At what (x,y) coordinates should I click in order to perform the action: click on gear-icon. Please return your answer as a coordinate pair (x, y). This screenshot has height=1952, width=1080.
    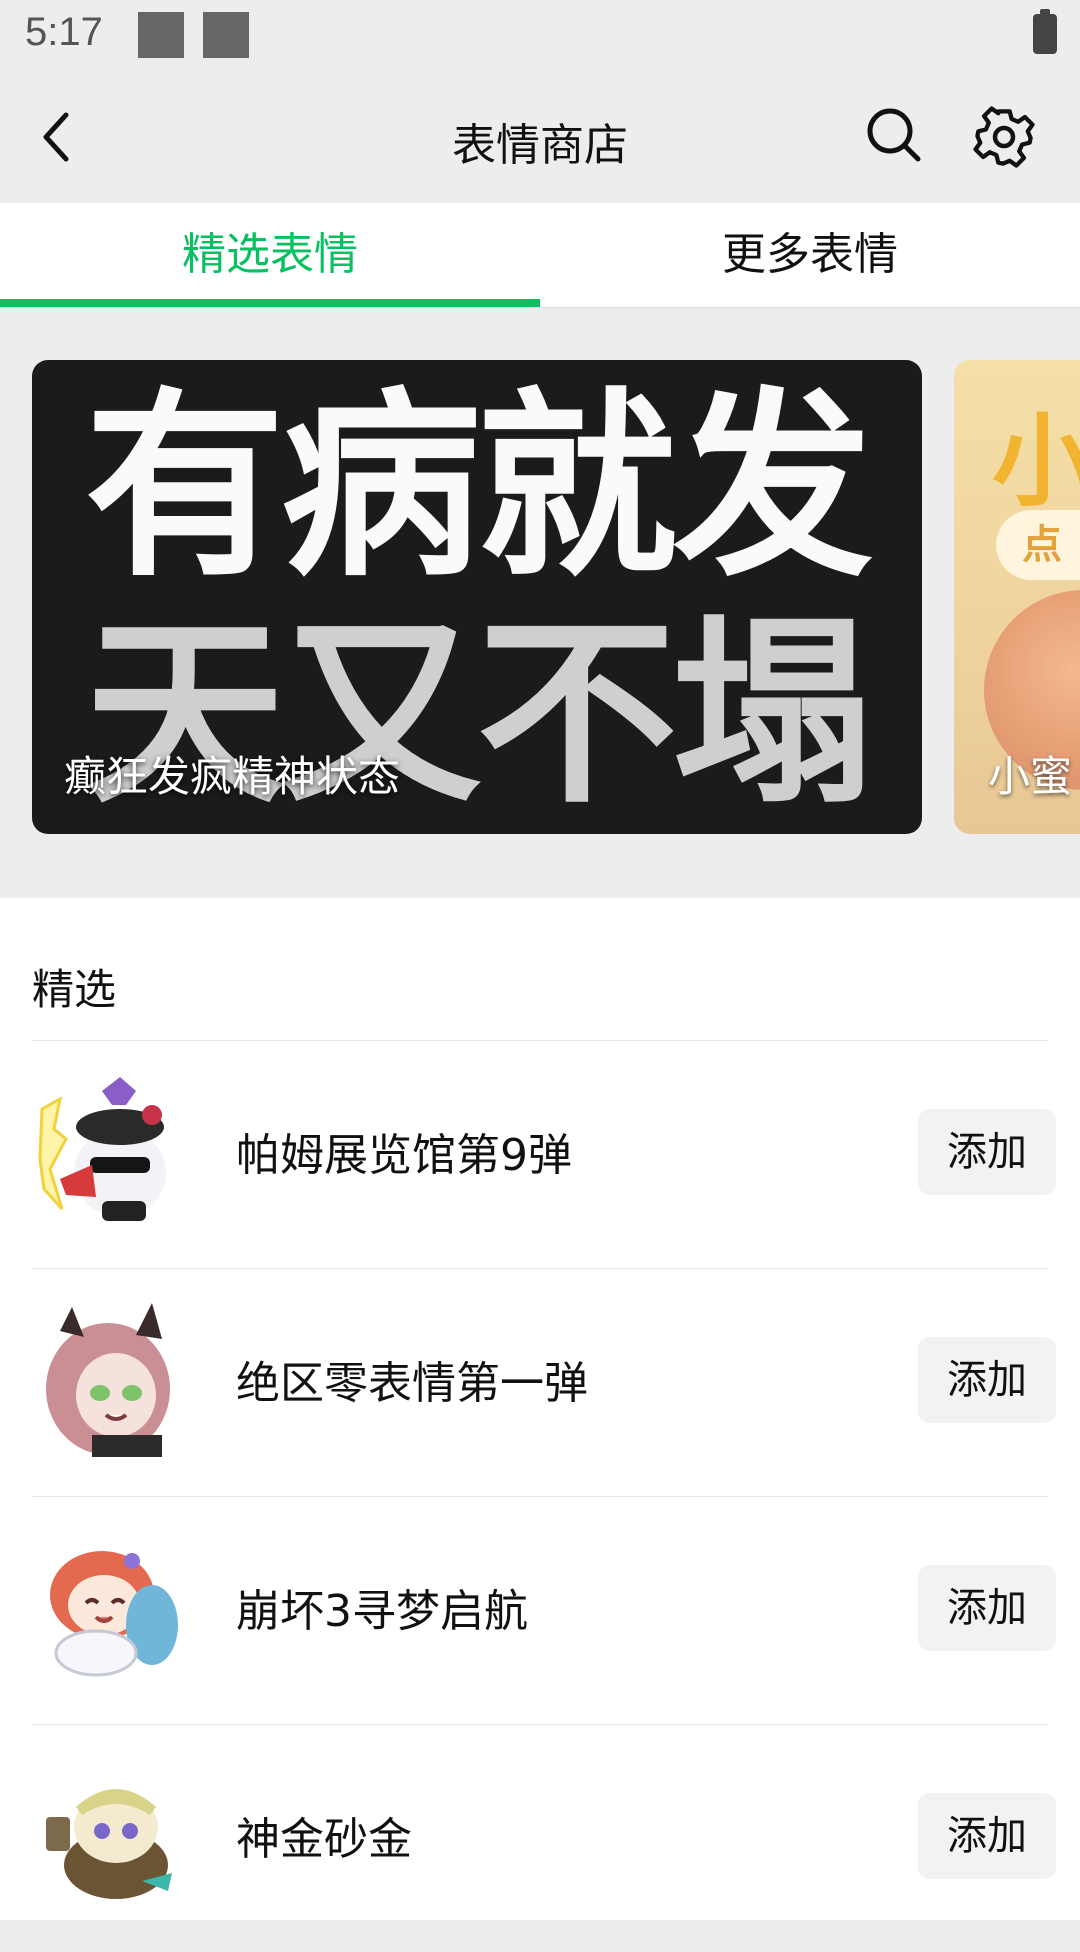
    Looking at the image, I should click on (1004, 137).